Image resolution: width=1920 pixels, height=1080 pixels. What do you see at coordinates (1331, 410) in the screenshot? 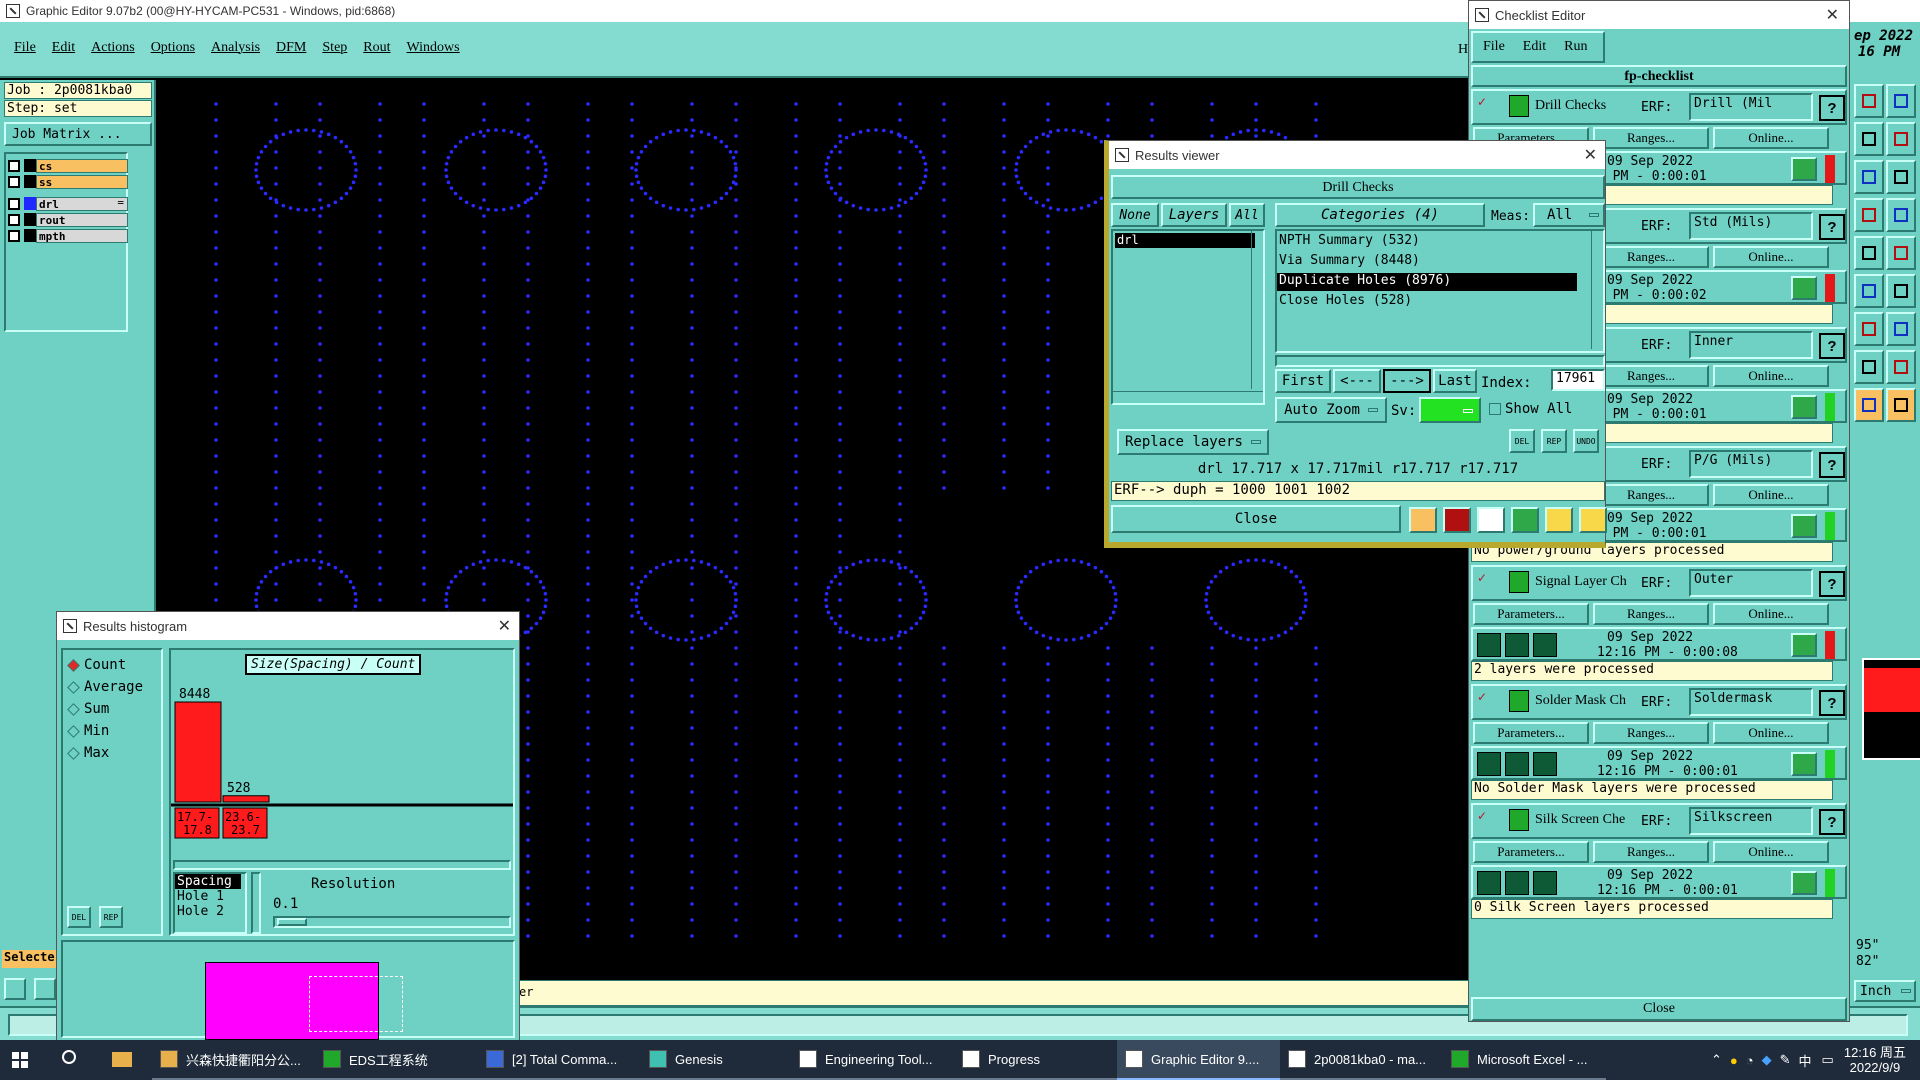
I see `auto-zoom-button: Auto Zoom` at bounding box center [1331, 410].